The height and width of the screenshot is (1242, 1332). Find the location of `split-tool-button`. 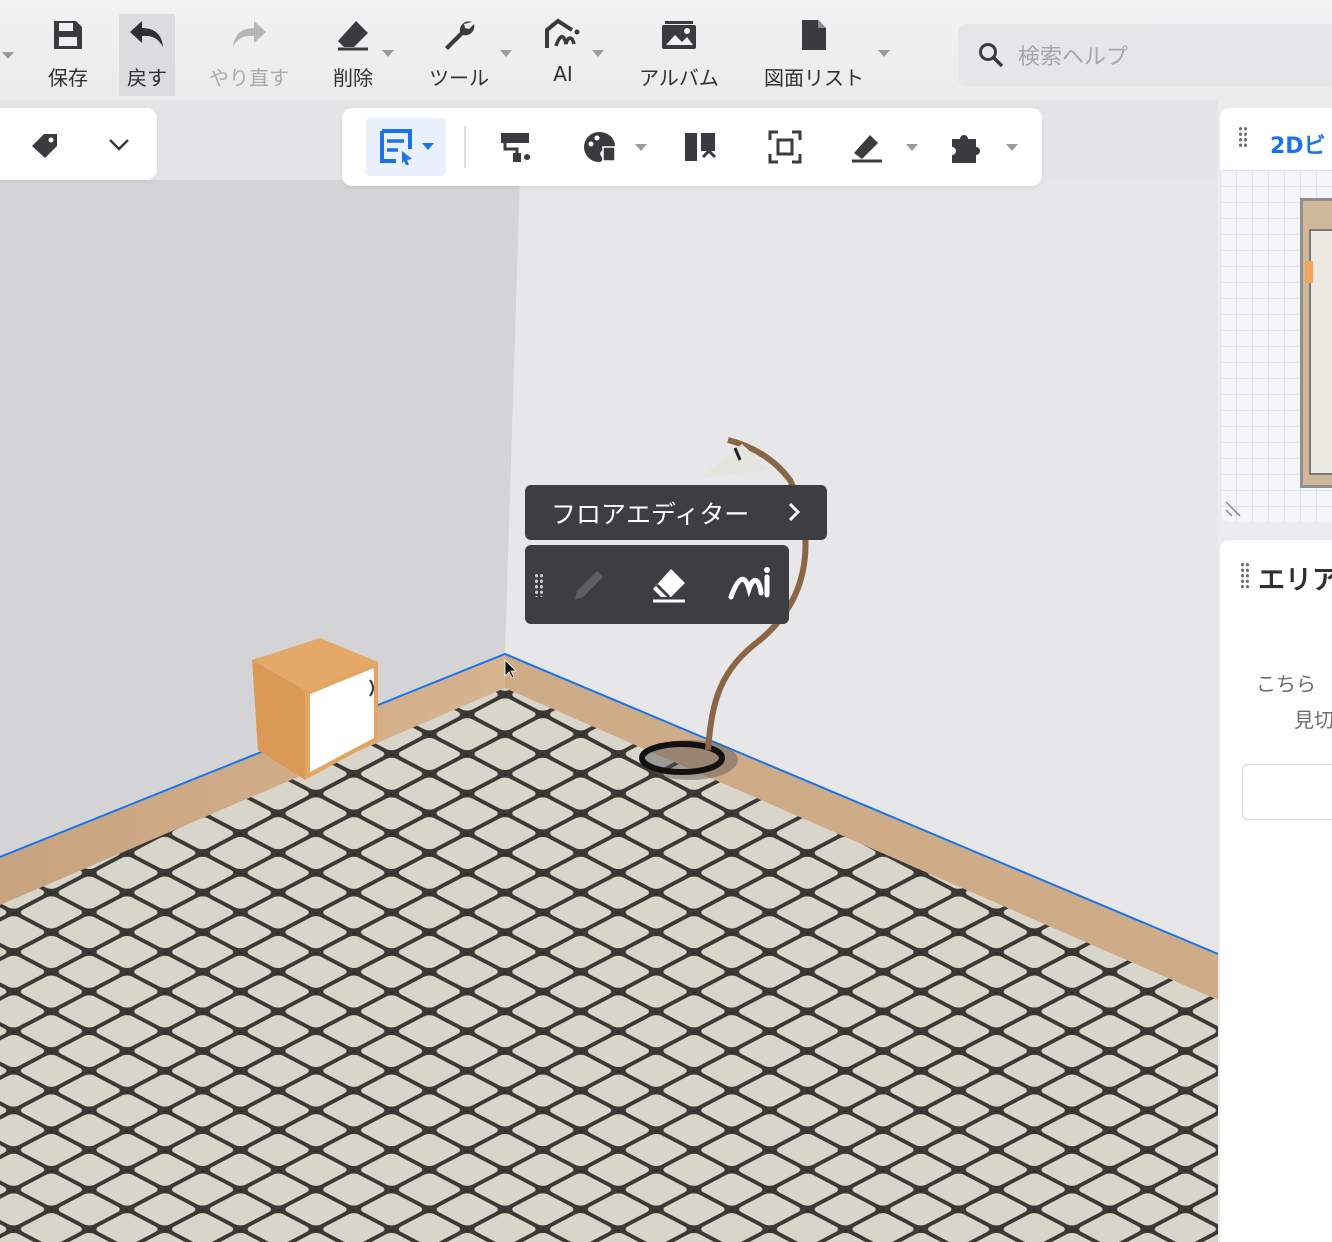

split-tool-button is located at coordinates (701, 147).